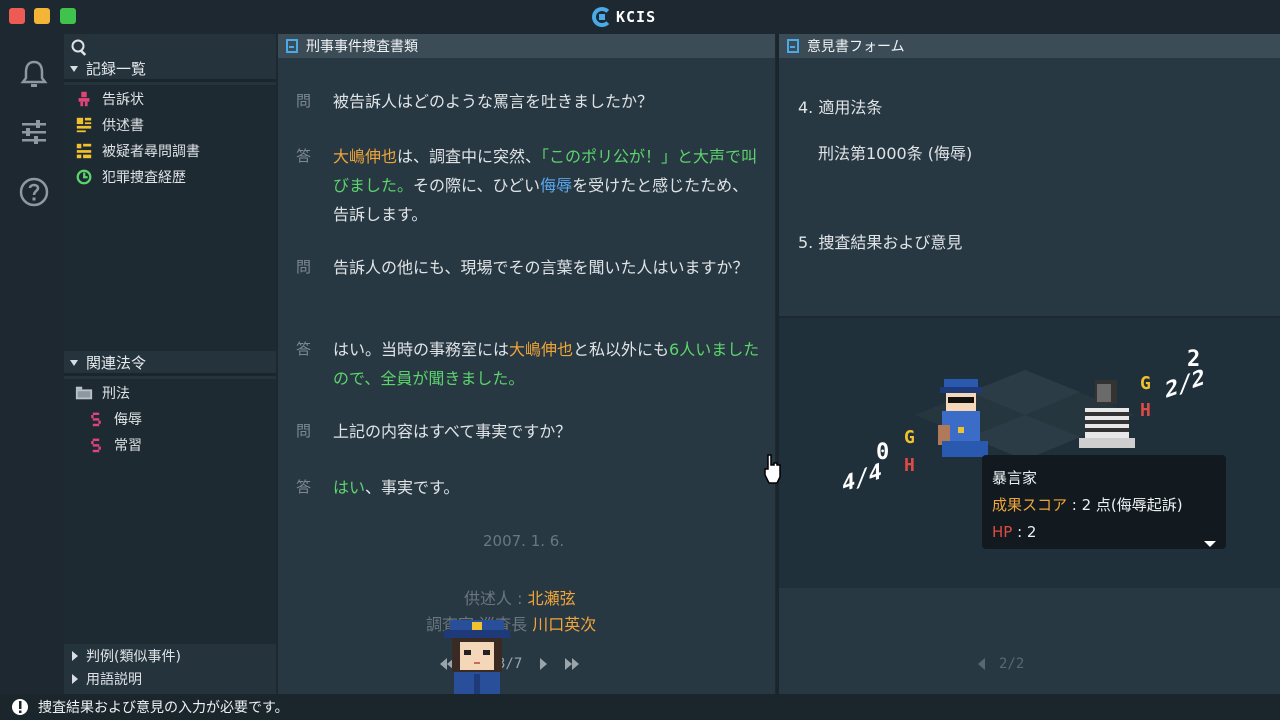 This screenshot has height=720, width=1280. I want to click on interrogation-icon, so click(84, 151).